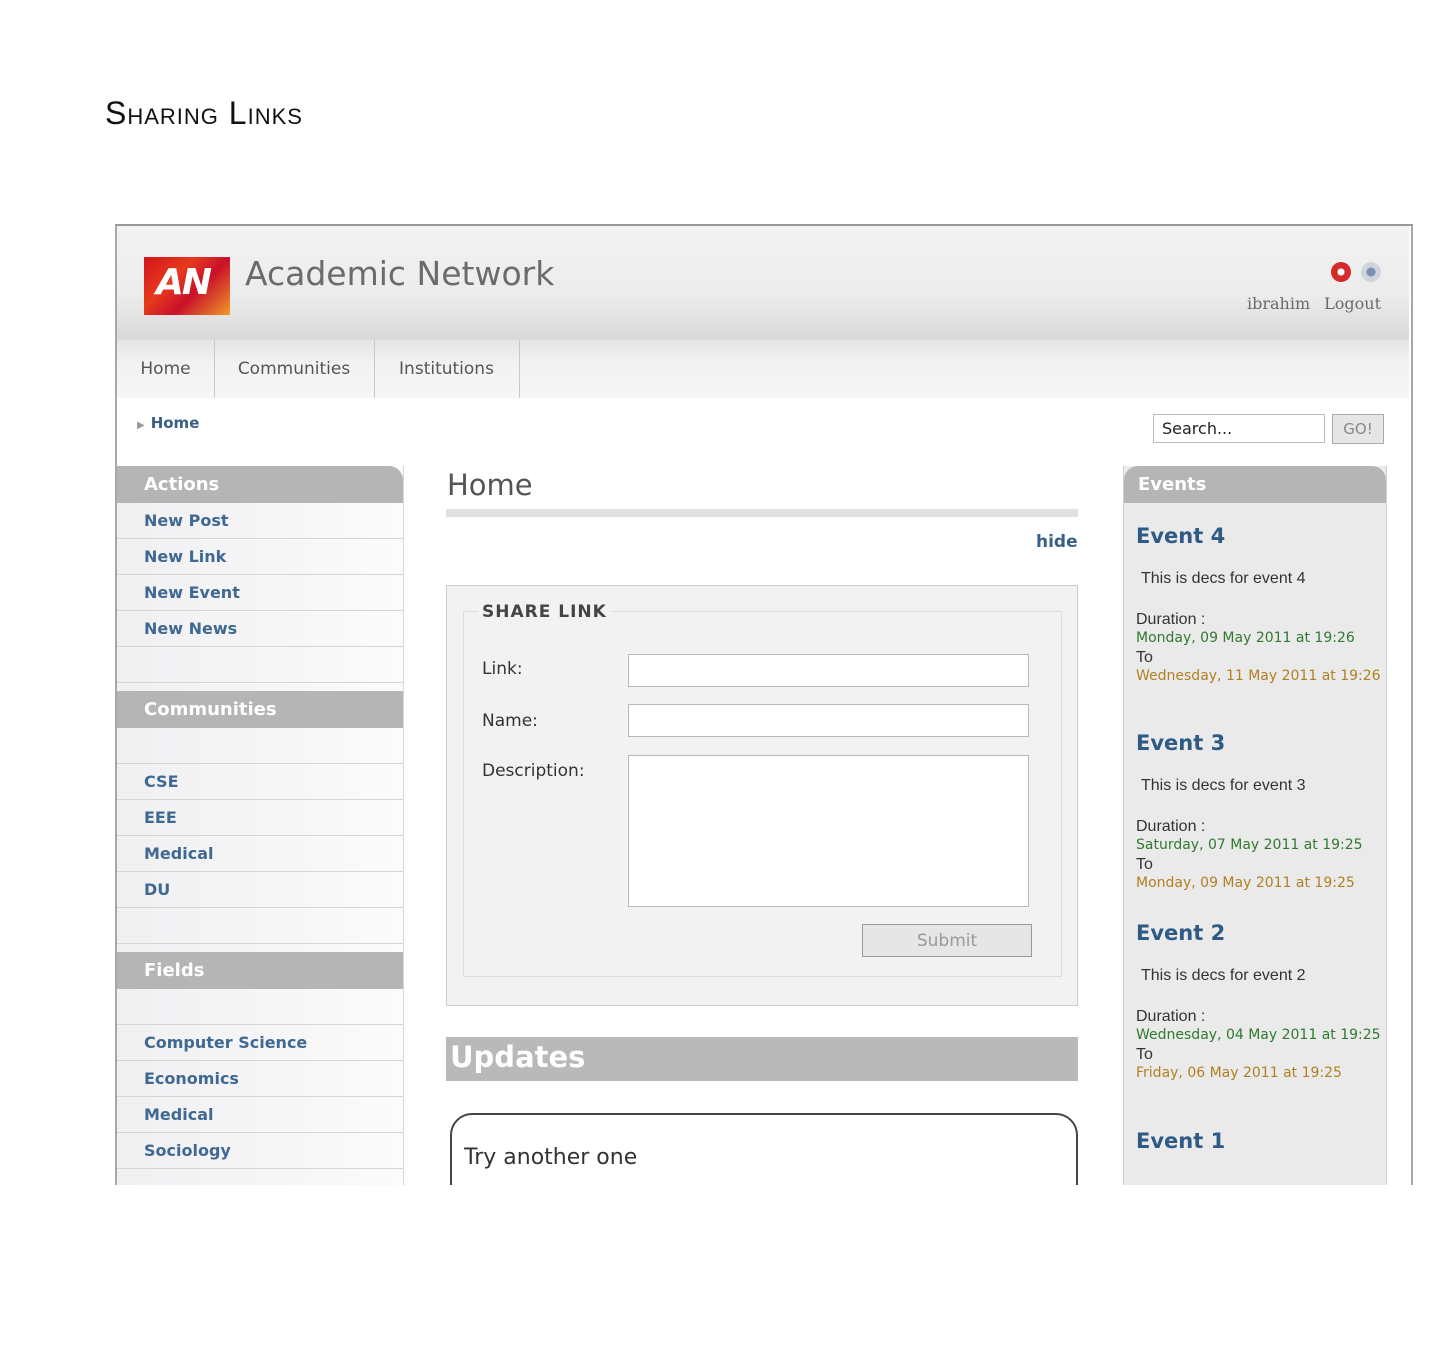 The width and height of the screenshot is (1438, 1365). What do you see at coordinates (544, 612) in the screenshot?
I see `share-link-legend: SHARE LINK` at bounding box center [544, 612].